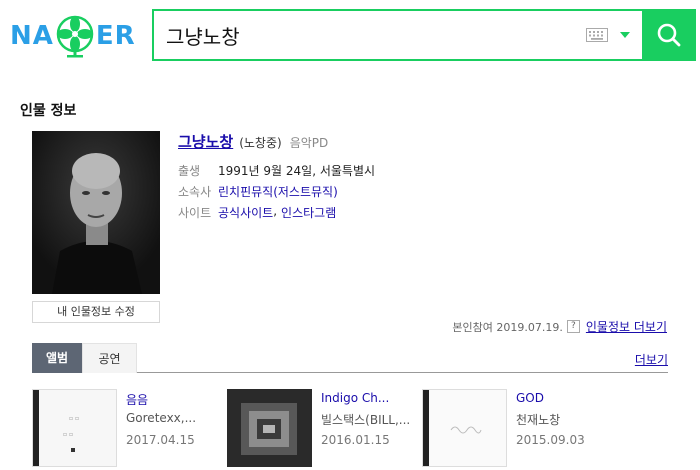 The width and height of the screenshot is (700, 470). What do you see at coordinates (109, 358) in the screenshot?
I see `tab-show: 공연` at bounding box center [109, 358].